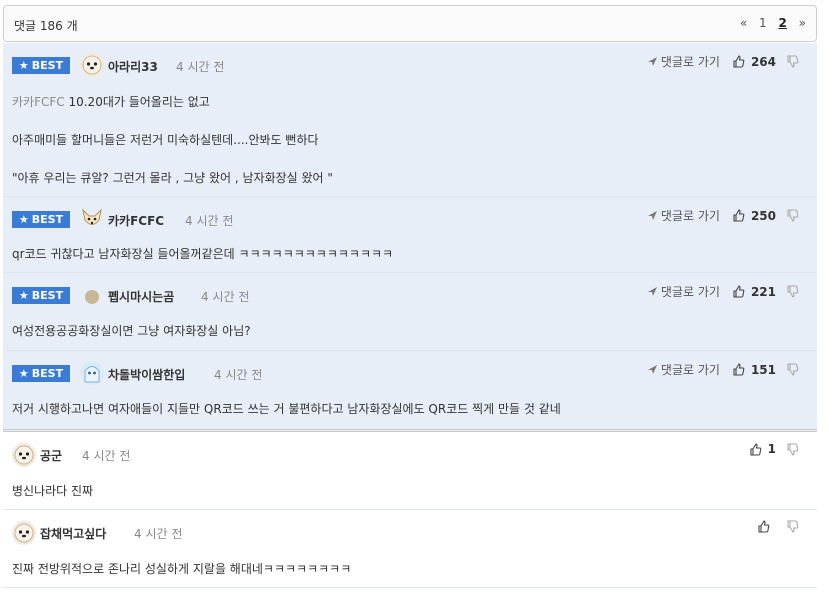 The width and height of the screenshot is (829, 593). I want to click on page-1-link: 1, so click(763, 23).